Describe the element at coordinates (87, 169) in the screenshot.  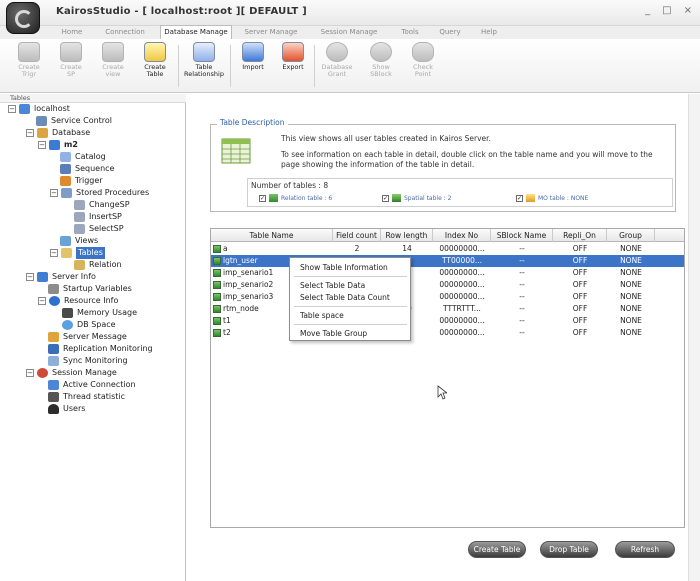
I see `tree-item-sequence: Sequence` at that location.